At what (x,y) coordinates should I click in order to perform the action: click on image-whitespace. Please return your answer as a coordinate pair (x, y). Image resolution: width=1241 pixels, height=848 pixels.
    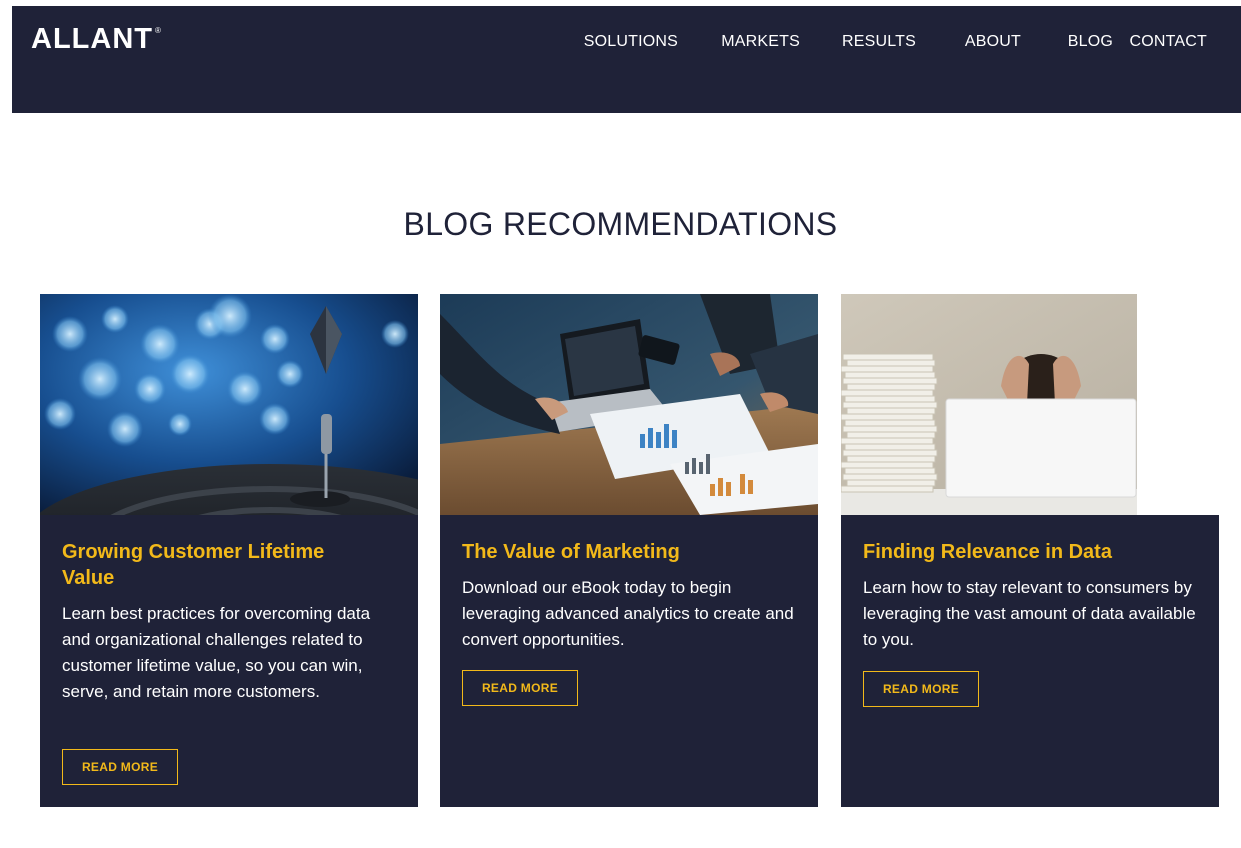
    Looking at the image, I should click on (1178, 404).